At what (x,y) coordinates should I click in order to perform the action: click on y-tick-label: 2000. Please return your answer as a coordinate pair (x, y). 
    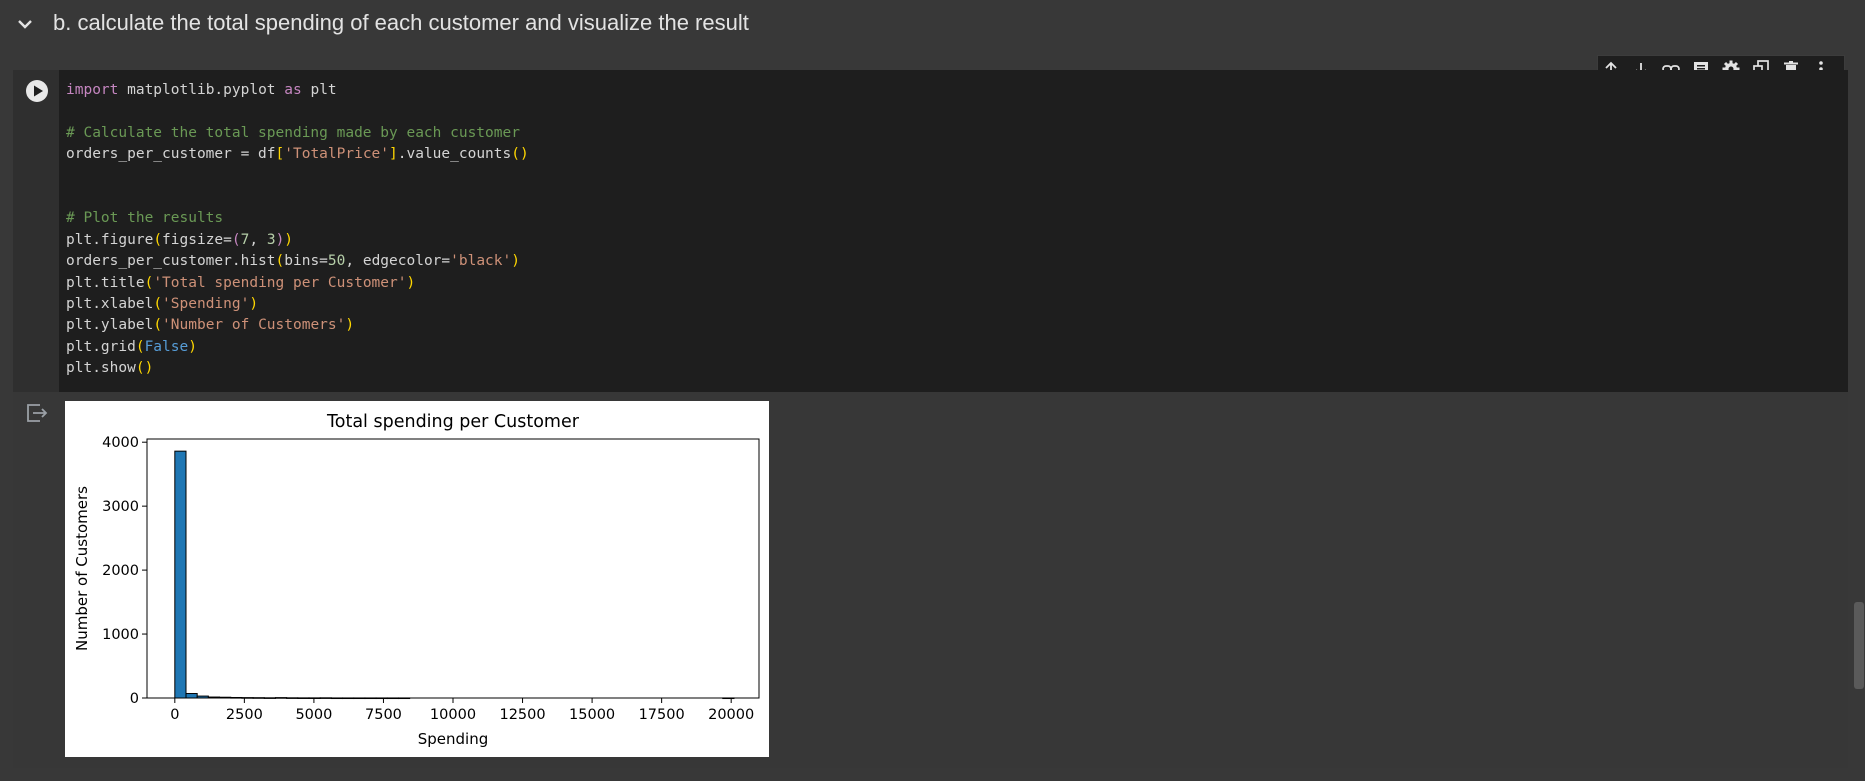
    Looking at the image, I should click on (120, 571).